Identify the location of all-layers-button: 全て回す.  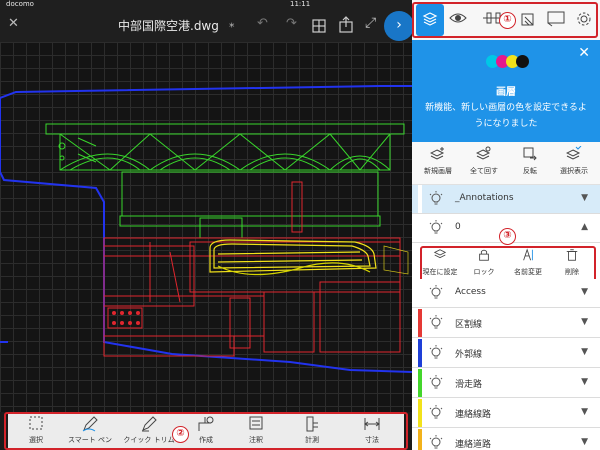
(484, 161).